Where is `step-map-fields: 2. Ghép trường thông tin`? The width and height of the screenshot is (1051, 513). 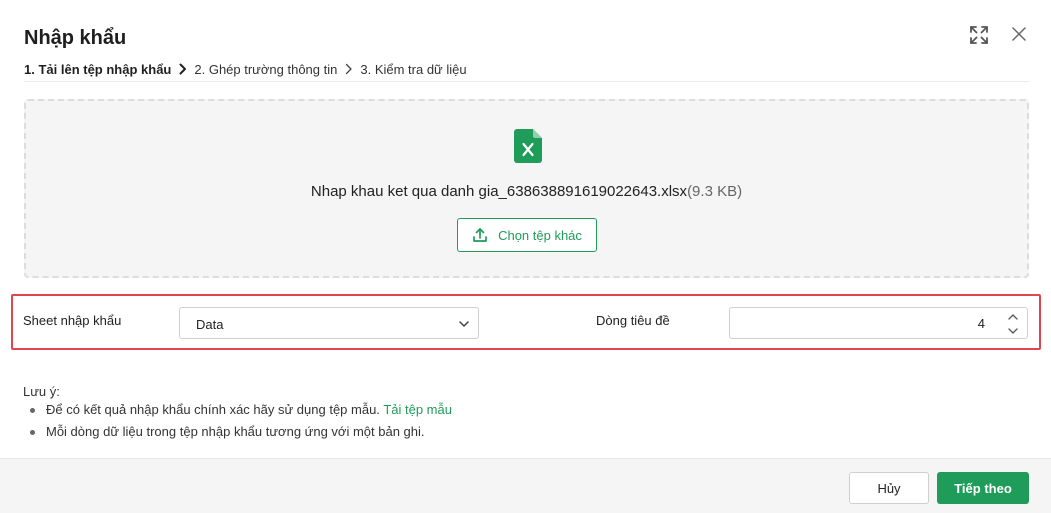
step-map-fields: 2. Ghép trường thông tin is located at coordinates (265, 69).